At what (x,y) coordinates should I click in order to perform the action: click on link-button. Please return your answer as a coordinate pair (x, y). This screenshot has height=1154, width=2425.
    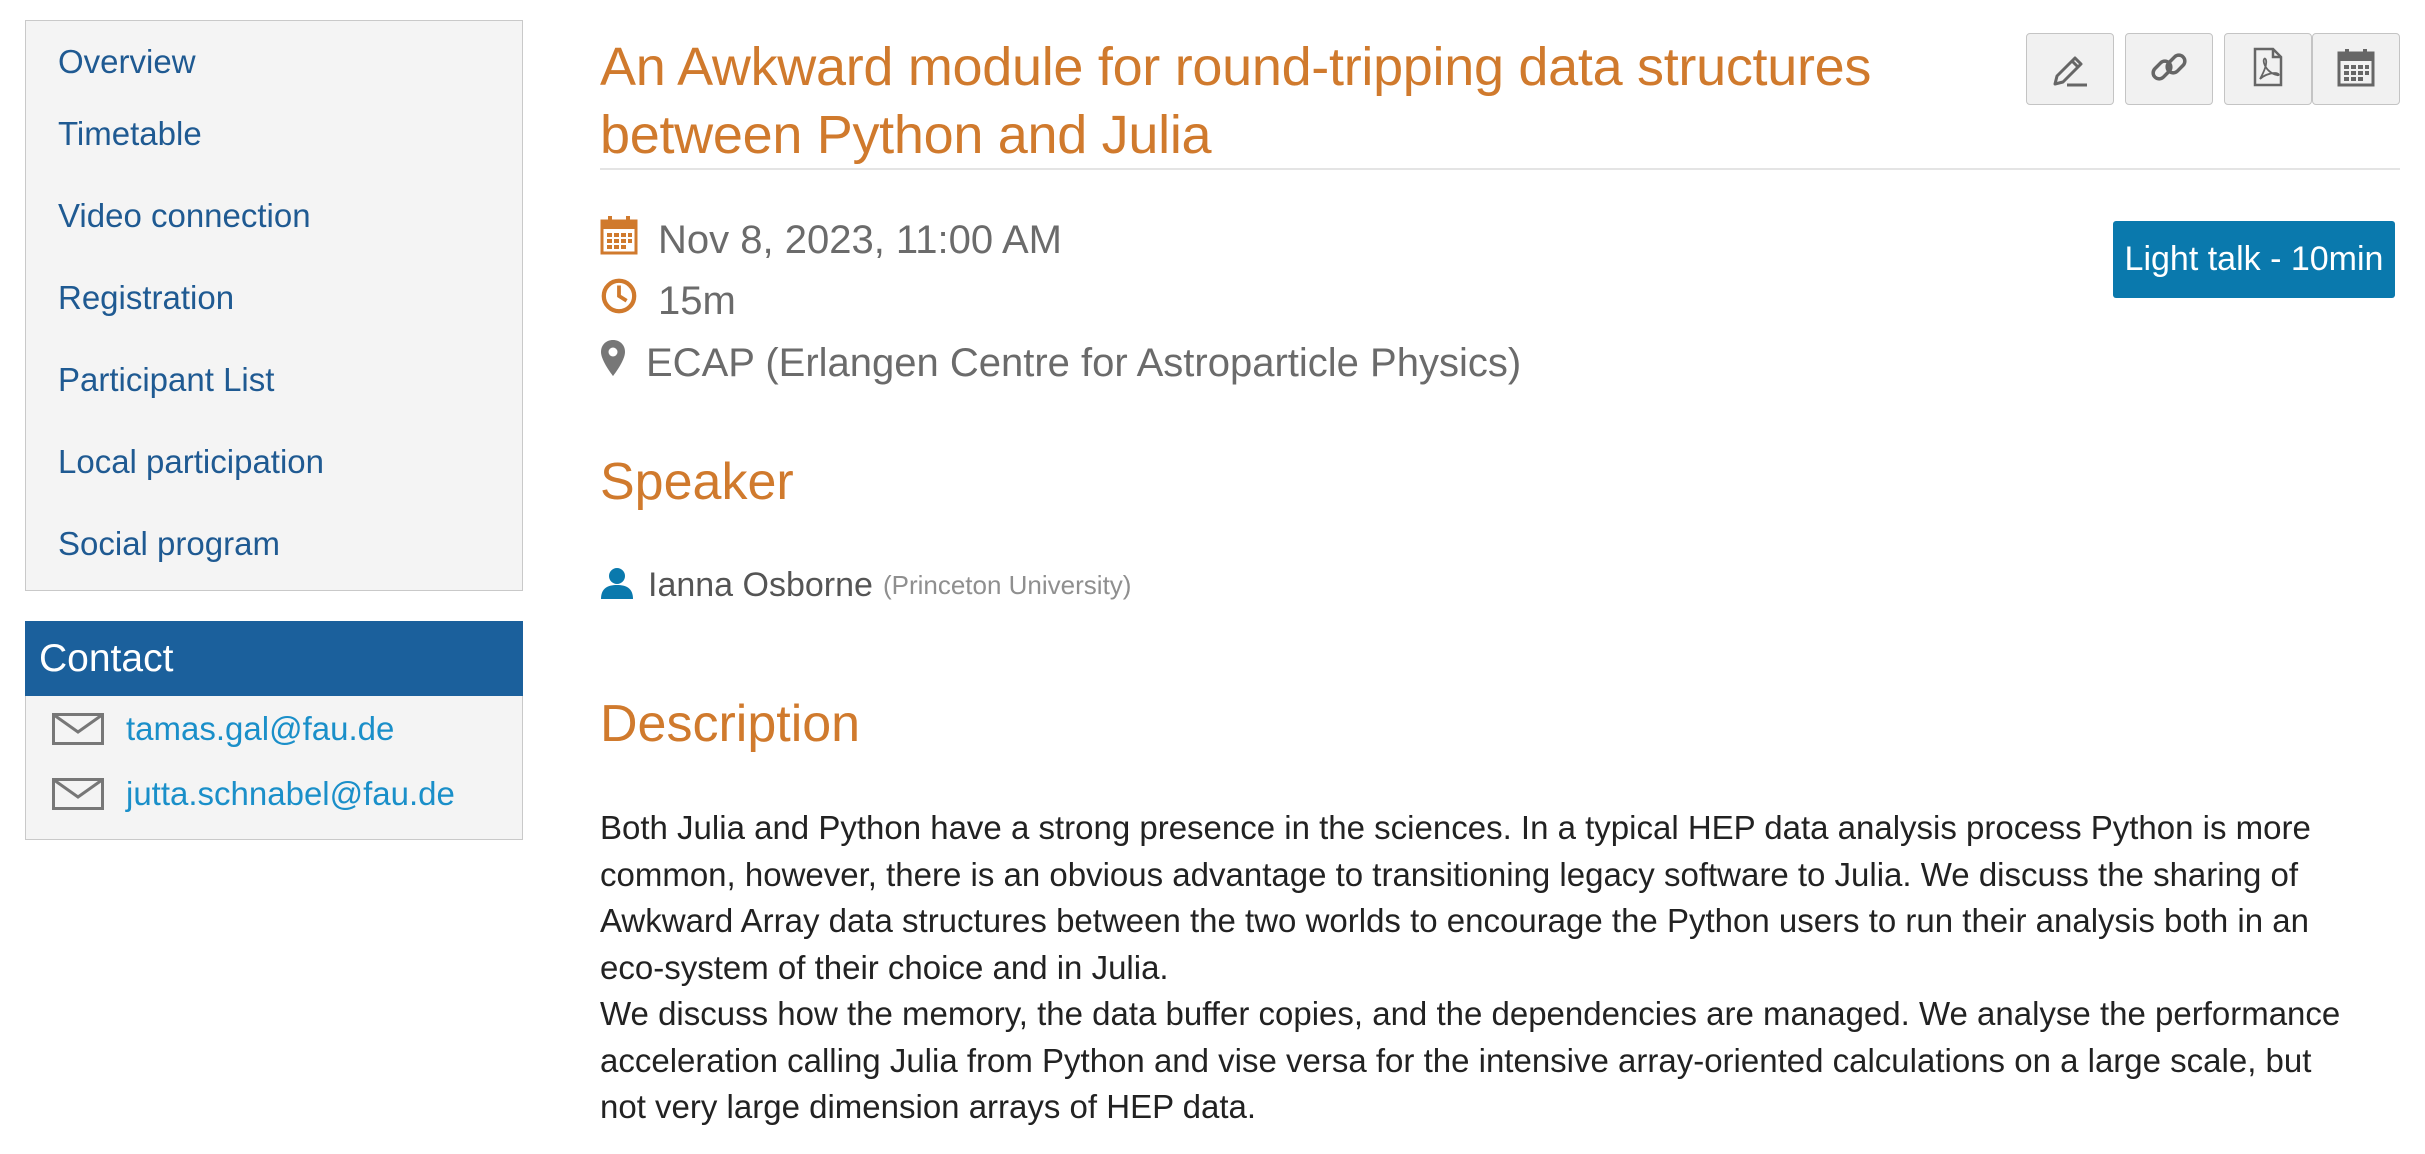
    Looking at the image, I should click on (2169, 69).